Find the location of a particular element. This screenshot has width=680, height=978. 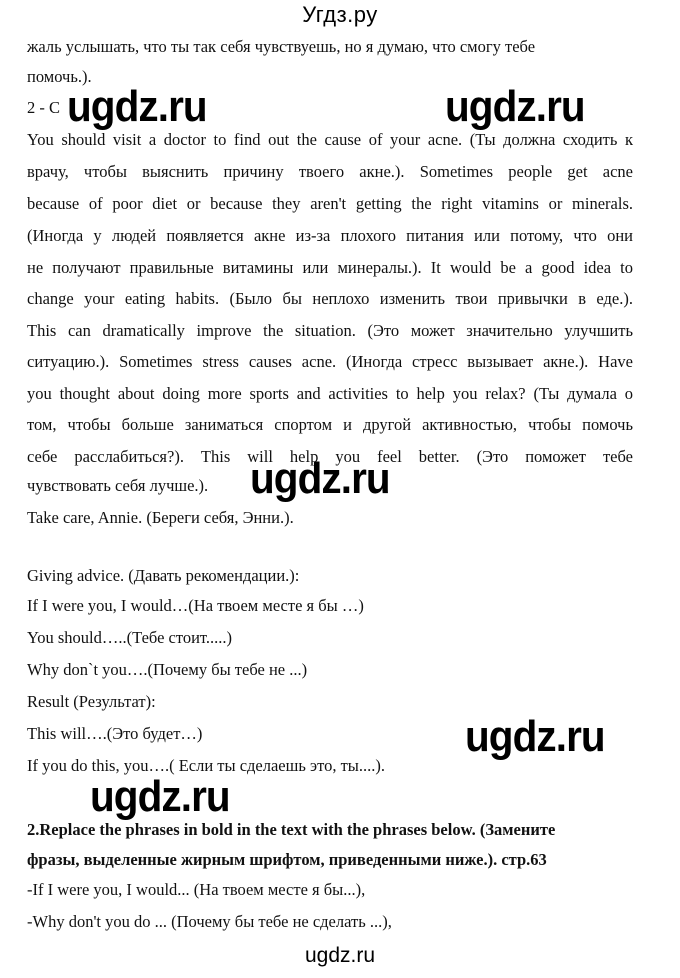

sign-off: Take care, Annie. (Береги себя, Энни.). is located at coordinates (160, 517).